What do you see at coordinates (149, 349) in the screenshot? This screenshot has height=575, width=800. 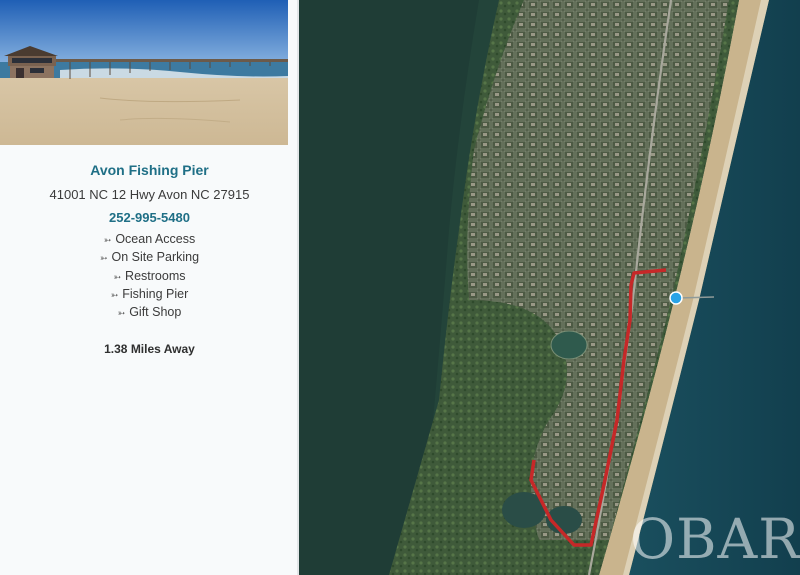 I see `distance-label: 1.38 Miles Away` at bounding box center [149, 349].